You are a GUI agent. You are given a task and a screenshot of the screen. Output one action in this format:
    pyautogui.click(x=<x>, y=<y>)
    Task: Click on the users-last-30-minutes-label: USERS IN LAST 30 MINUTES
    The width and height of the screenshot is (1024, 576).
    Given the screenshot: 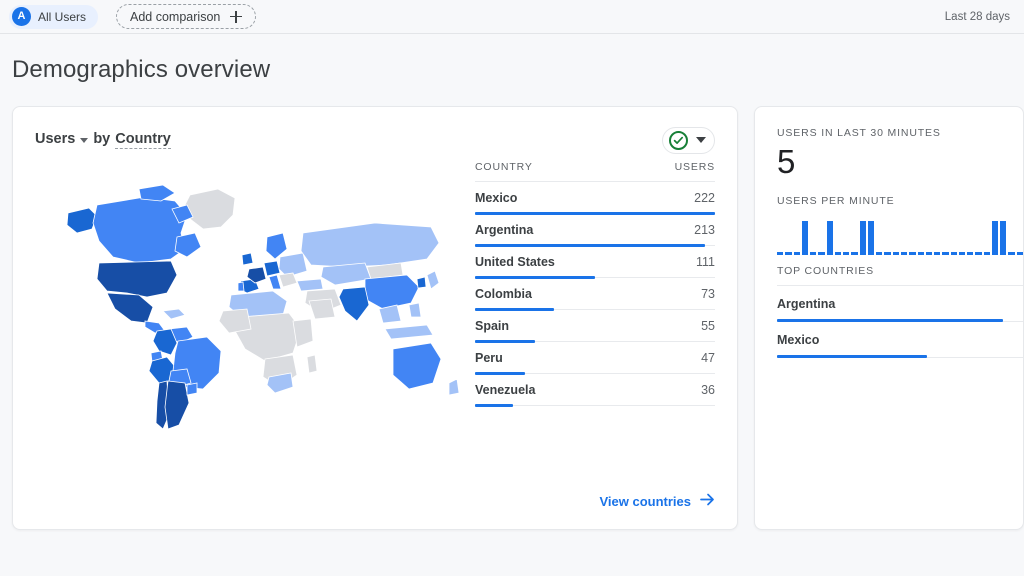 What is the action you would take?
    pyautogui.click(x=859, y=133)
    